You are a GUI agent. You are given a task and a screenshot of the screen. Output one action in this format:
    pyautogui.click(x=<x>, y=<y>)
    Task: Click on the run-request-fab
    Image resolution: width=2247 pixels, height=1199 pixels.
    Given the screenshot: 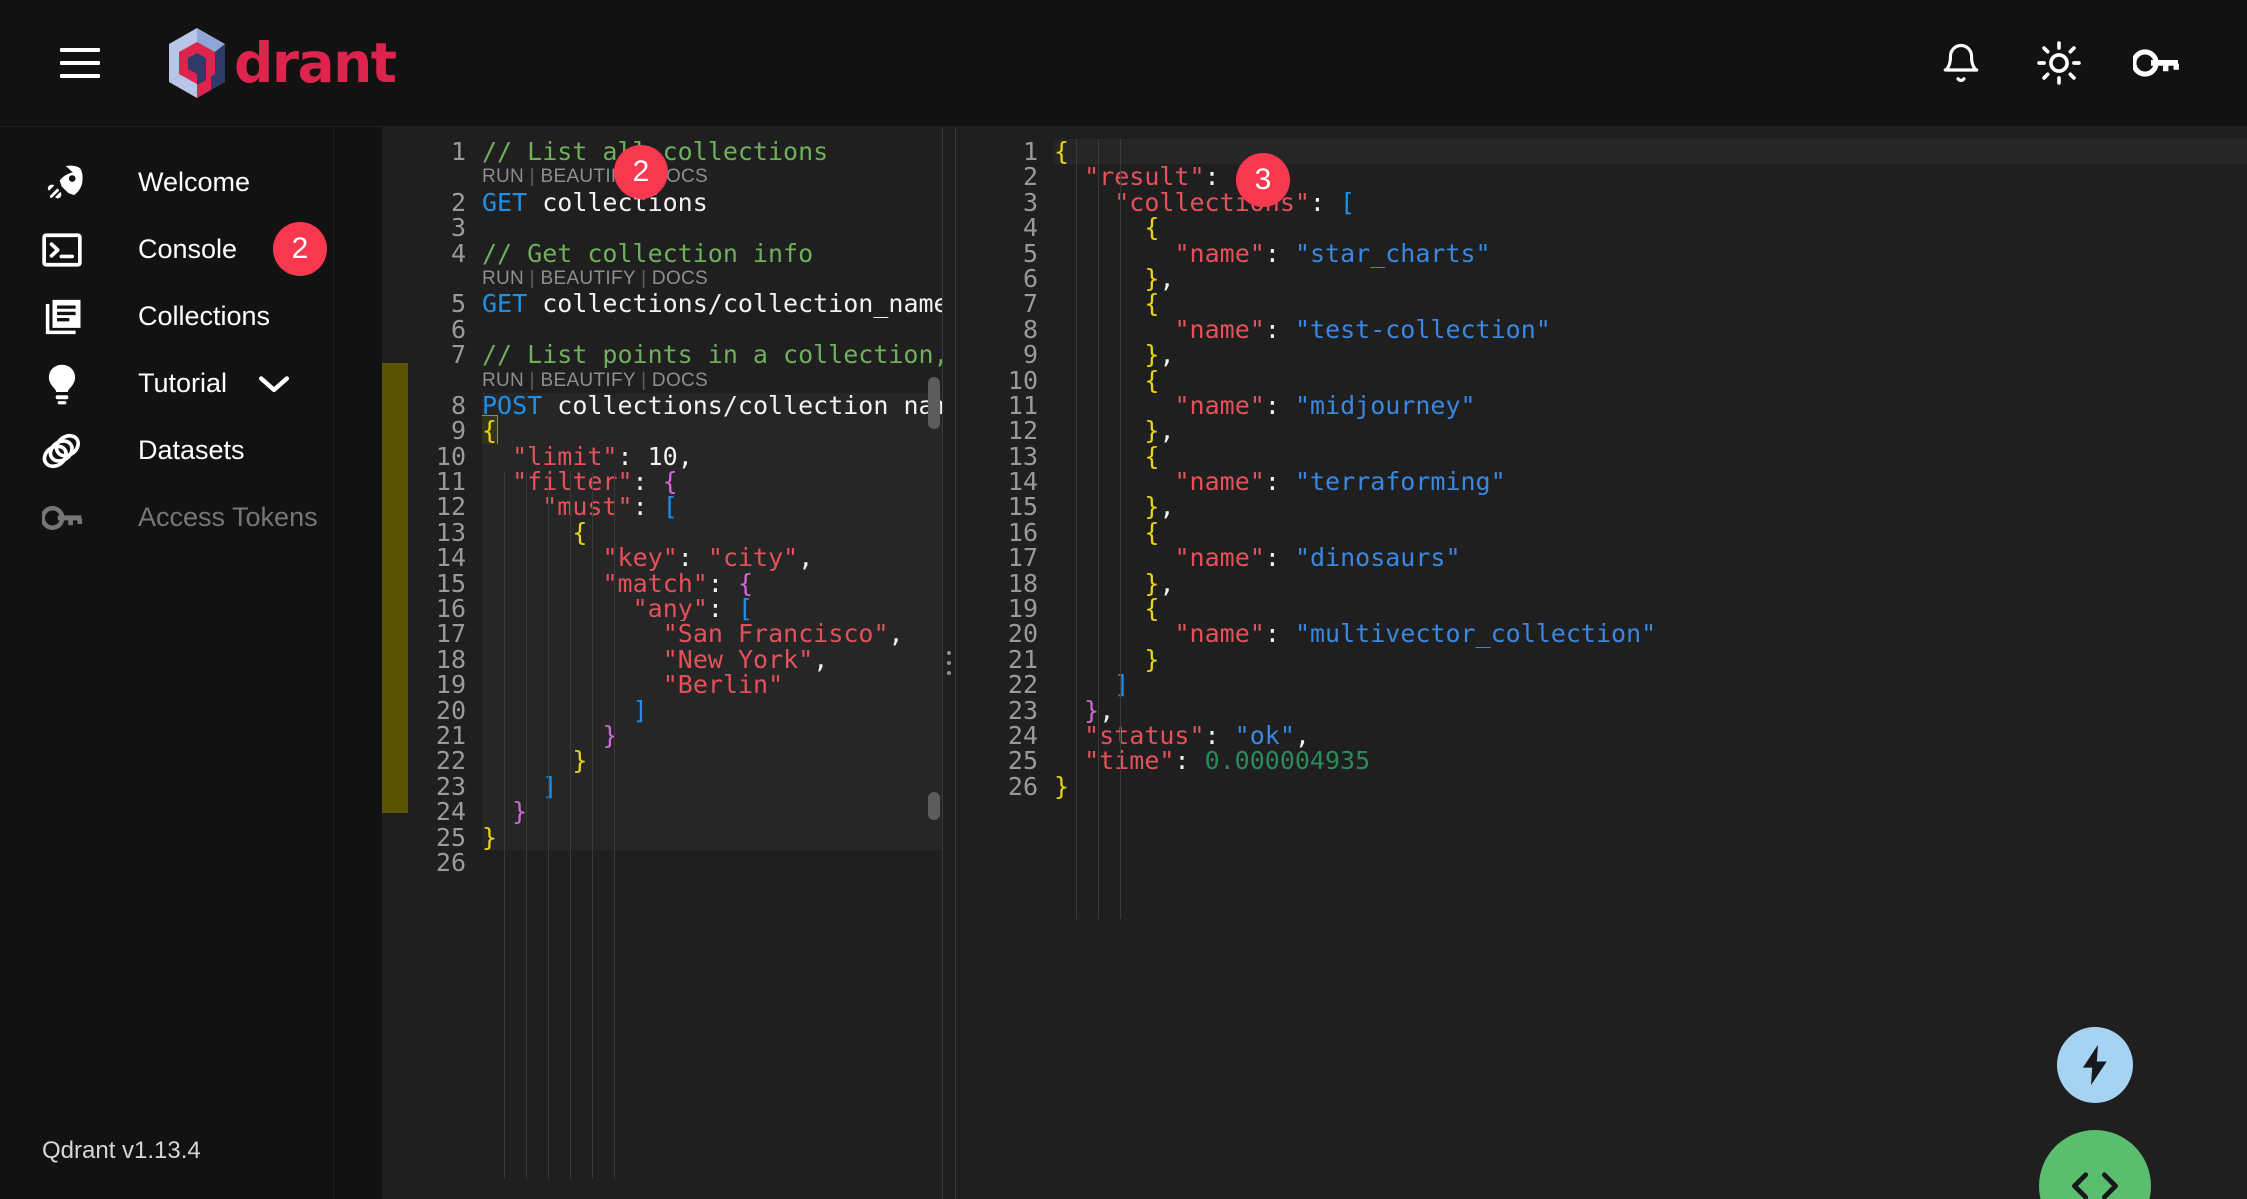 What is the action you would take?
    pyautogui.click(x=2095, y=1065)
    